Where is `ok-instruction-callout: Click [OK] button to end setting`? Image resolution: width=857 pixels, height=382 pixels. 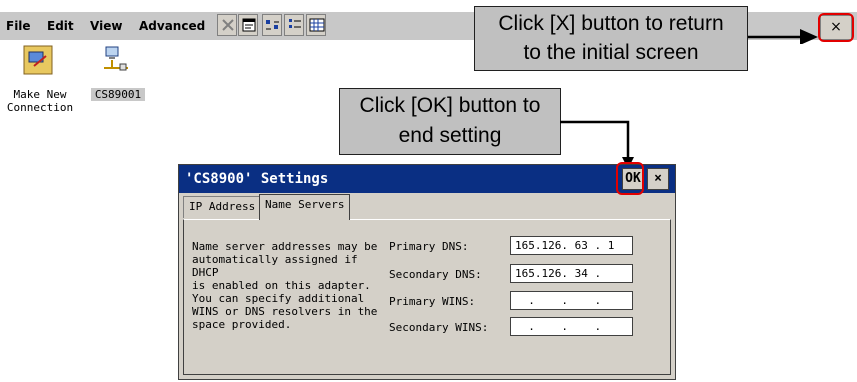
ok-instruction-callout: Click [OK] button to end setting is located at coordinates (450, 121).